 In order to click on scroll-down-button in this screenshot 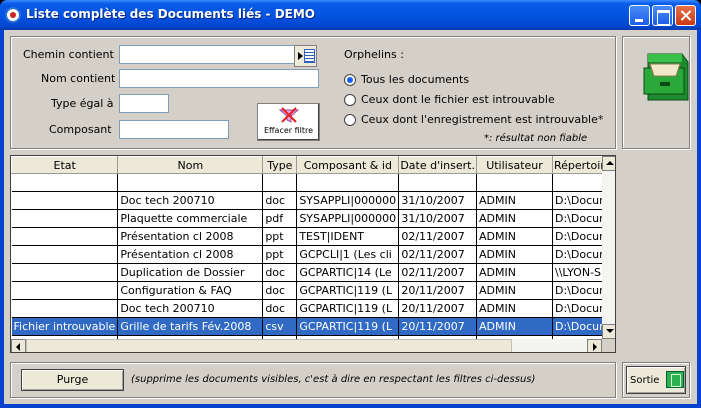, I will do `click(608, 331)`.